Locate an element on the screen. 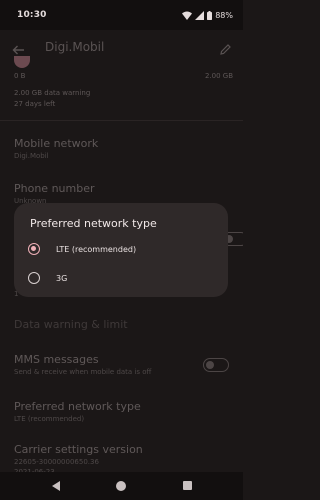 The image size is (320, 500). status-icons: 88% is located at coordinates (207, 15).